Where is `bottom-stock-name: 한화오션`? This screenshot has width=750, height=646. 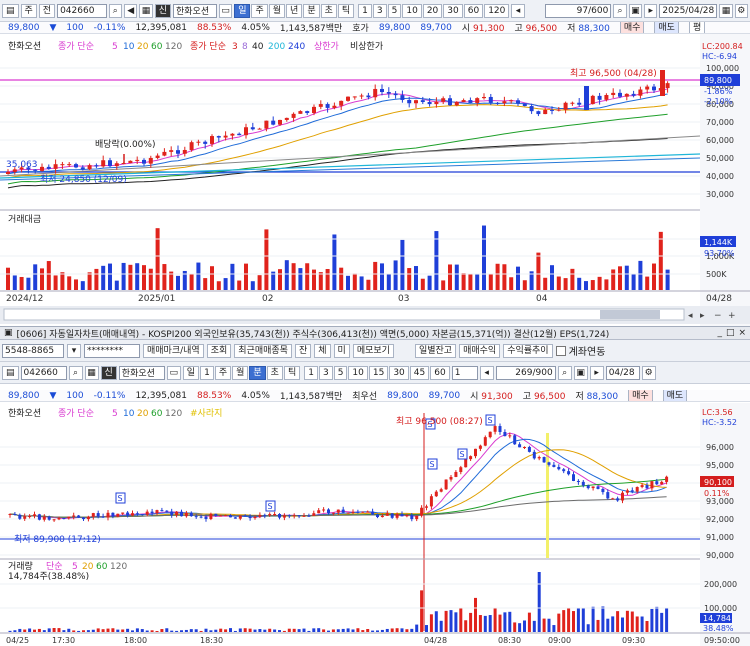 bottom-stock-name: 한화오션 is located at coordinates (141, 372).